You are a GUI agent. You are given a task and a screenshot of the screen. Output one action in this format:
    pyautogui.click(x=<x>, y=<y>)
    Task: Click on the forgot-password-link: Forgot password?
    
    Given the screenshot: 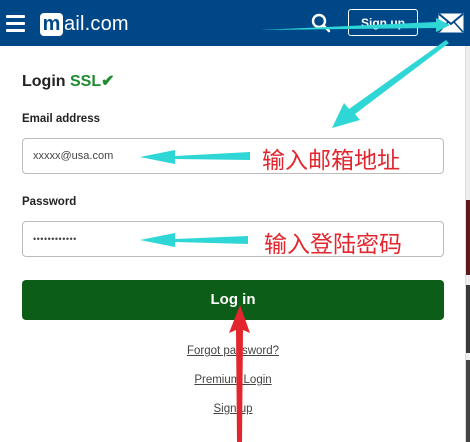 What is the action you would take?
    pyautogui.click(x=233, y=351)
    